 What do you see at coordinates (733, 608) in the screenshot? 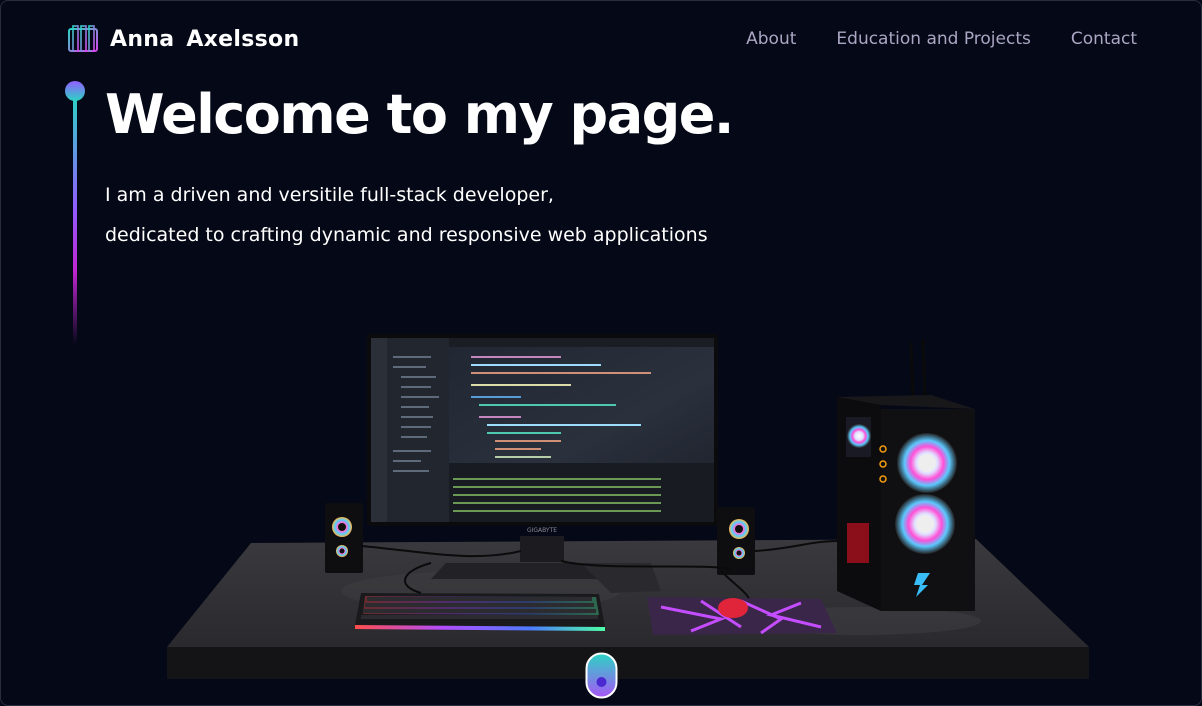
I see `mouse` at bounding box center [733, 608].